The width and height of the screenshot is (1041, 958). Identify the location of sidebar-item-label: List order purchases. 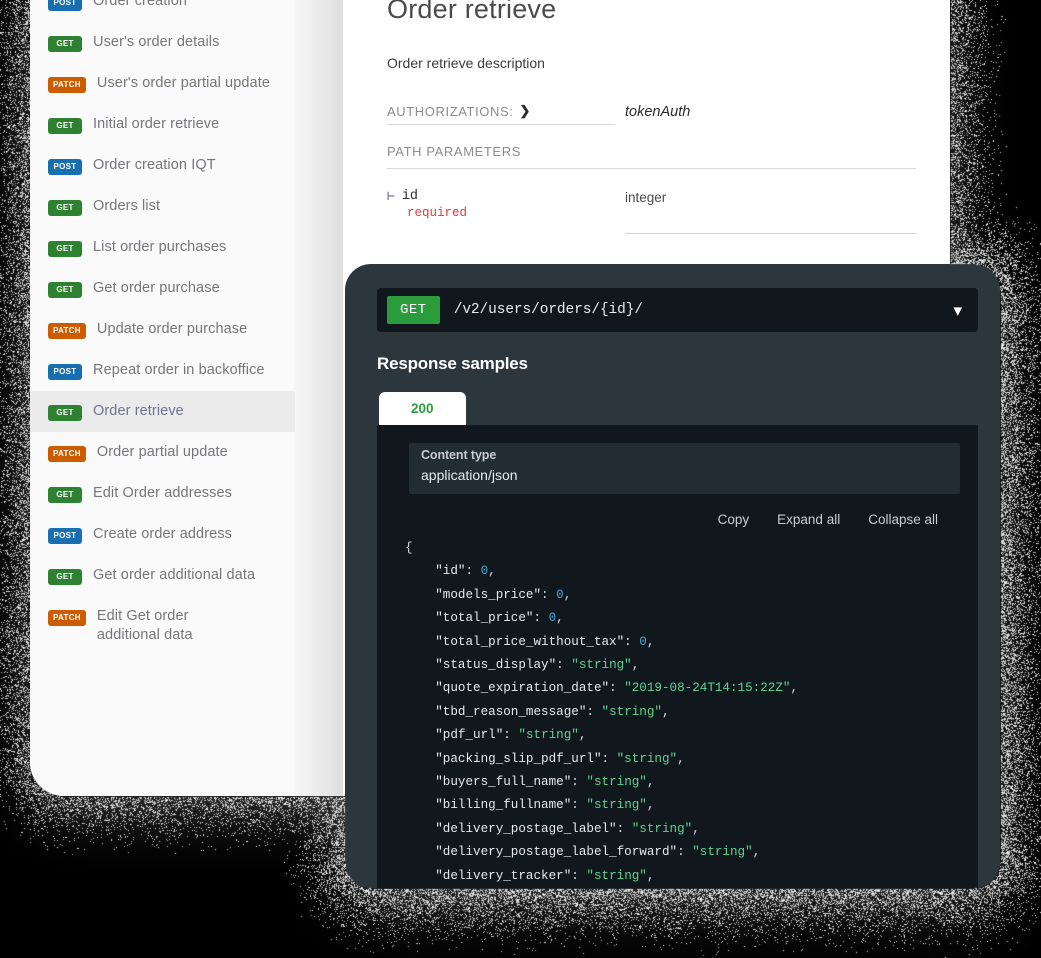
(160, 247).